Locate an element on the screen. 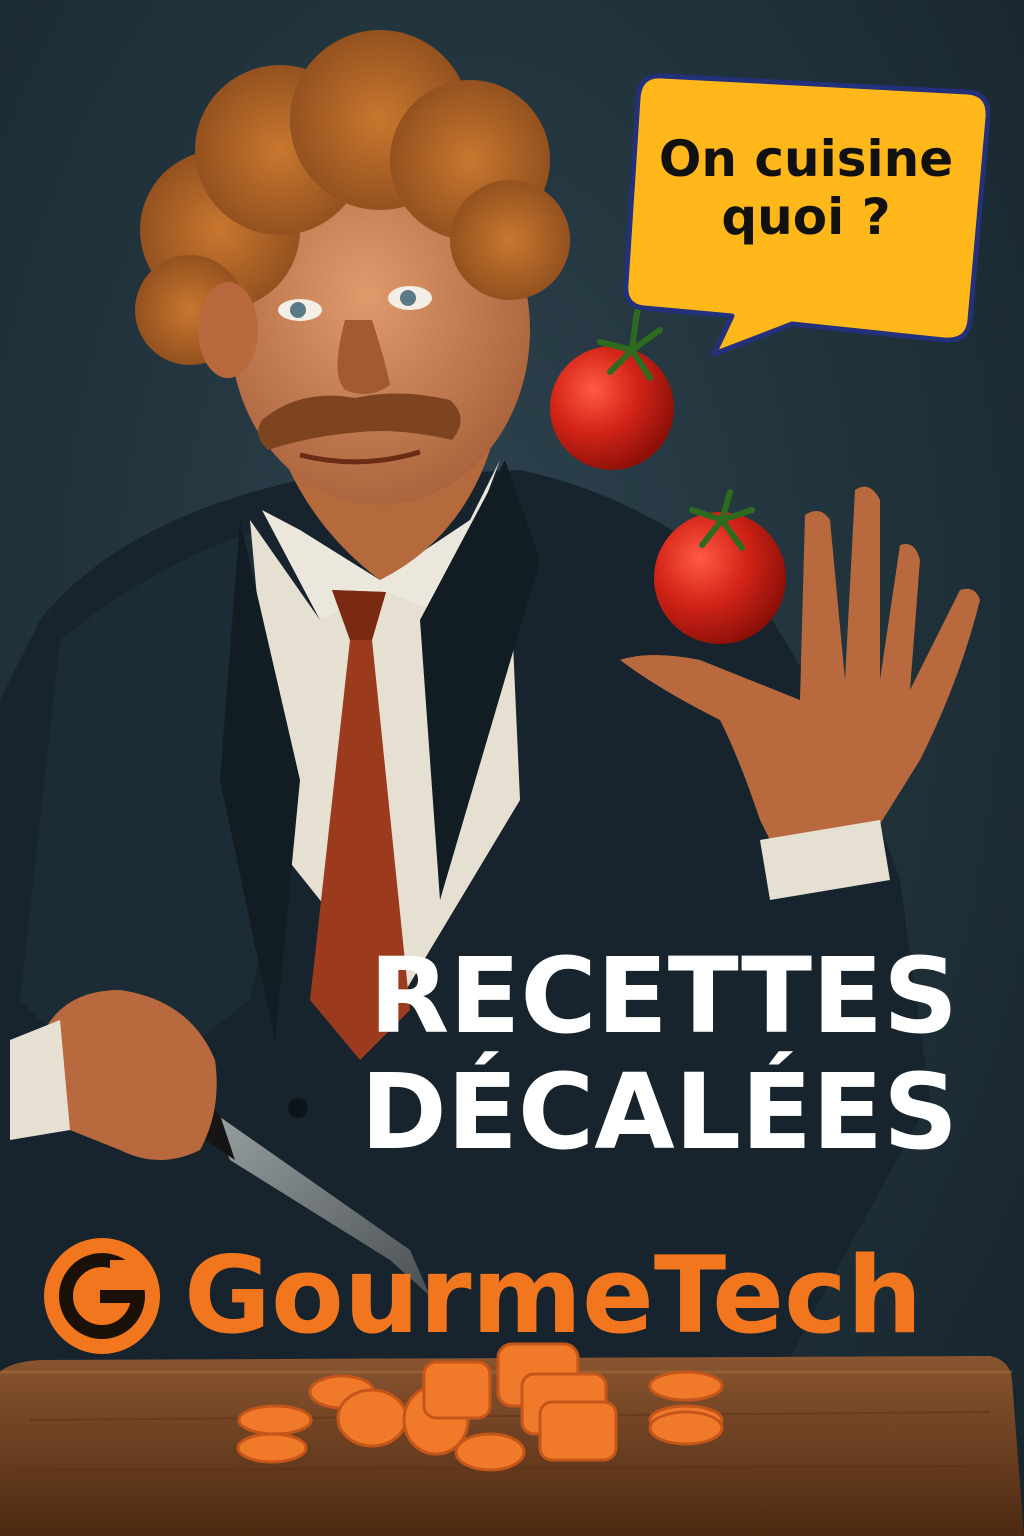 The height and width of the screenshot is (1536, 1024). brand-name: GourmeTech is located at coordinates (553, 1295).